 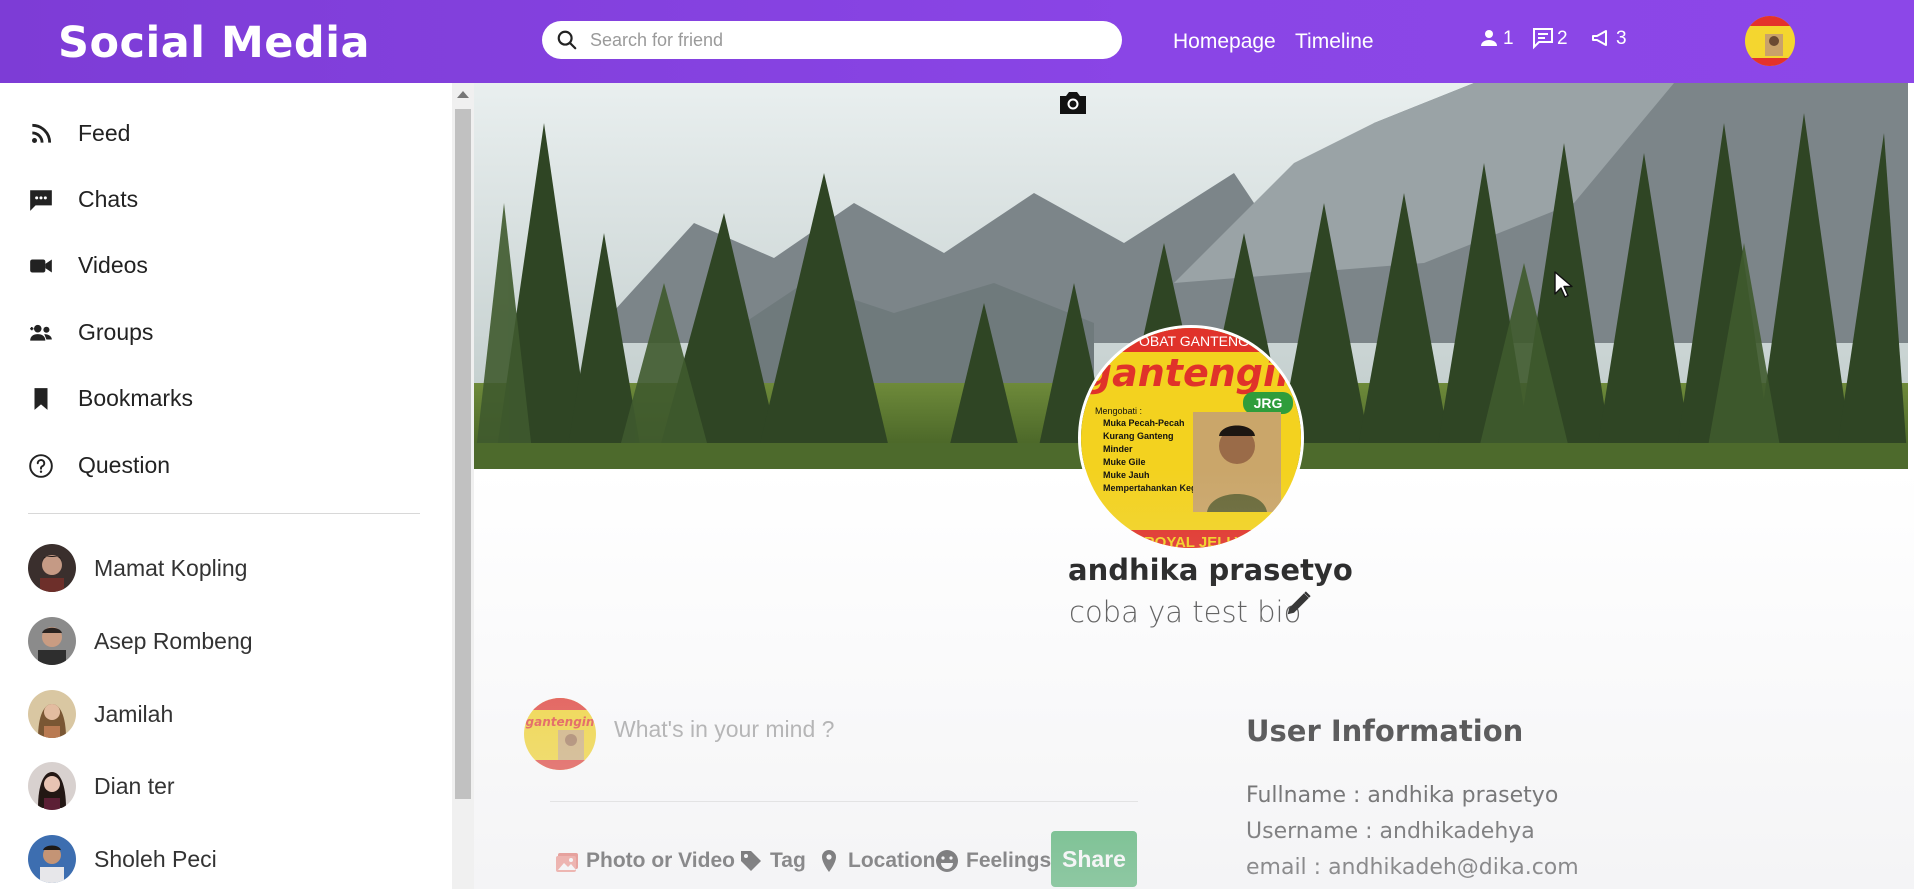 I want to click on pic-top-text: OBAT GANTENG, so click(x=1194, y=341).